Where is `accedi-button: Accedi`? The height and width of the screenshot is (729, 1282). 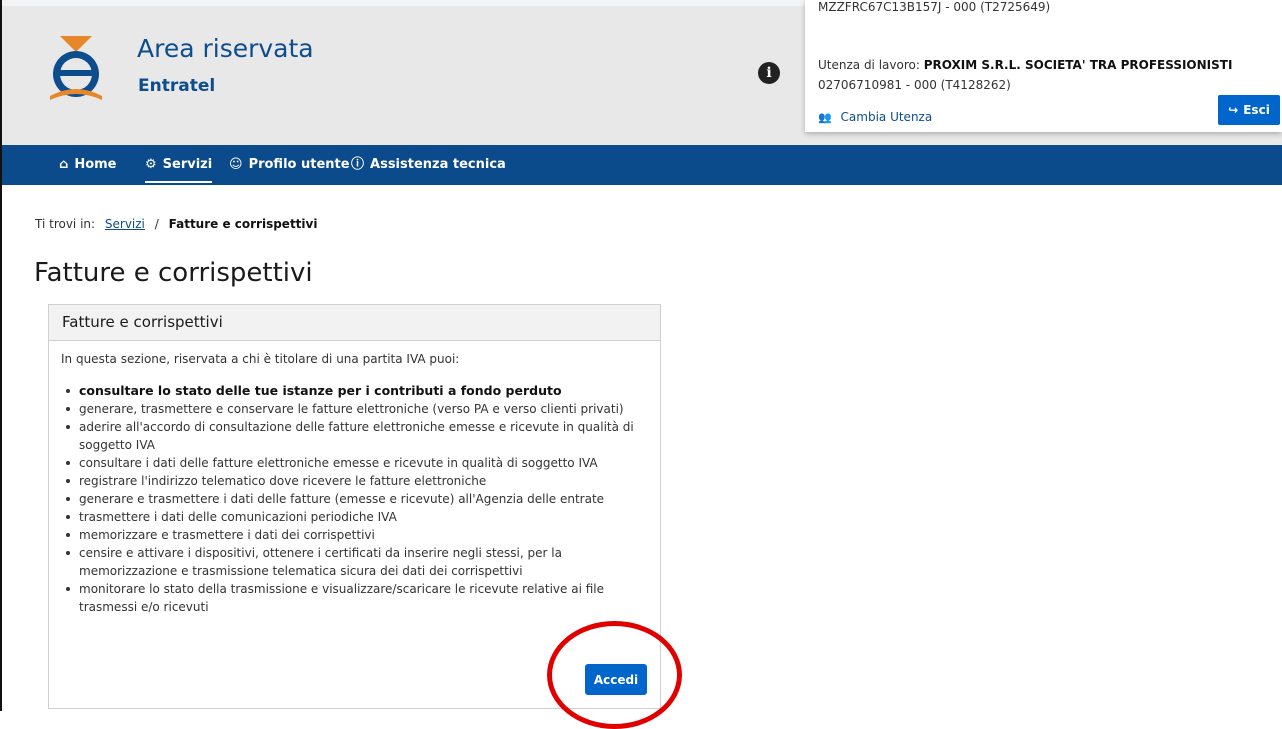
accedi-button: Accedi is located at coordinates (616, 679).